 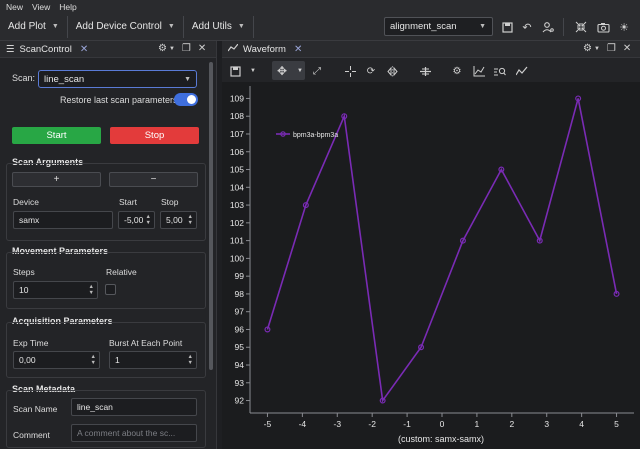 What do you see at coordinates (110, 289) in the screenshot?
I see `relative-checkbox` at bounding box center [110, 289].